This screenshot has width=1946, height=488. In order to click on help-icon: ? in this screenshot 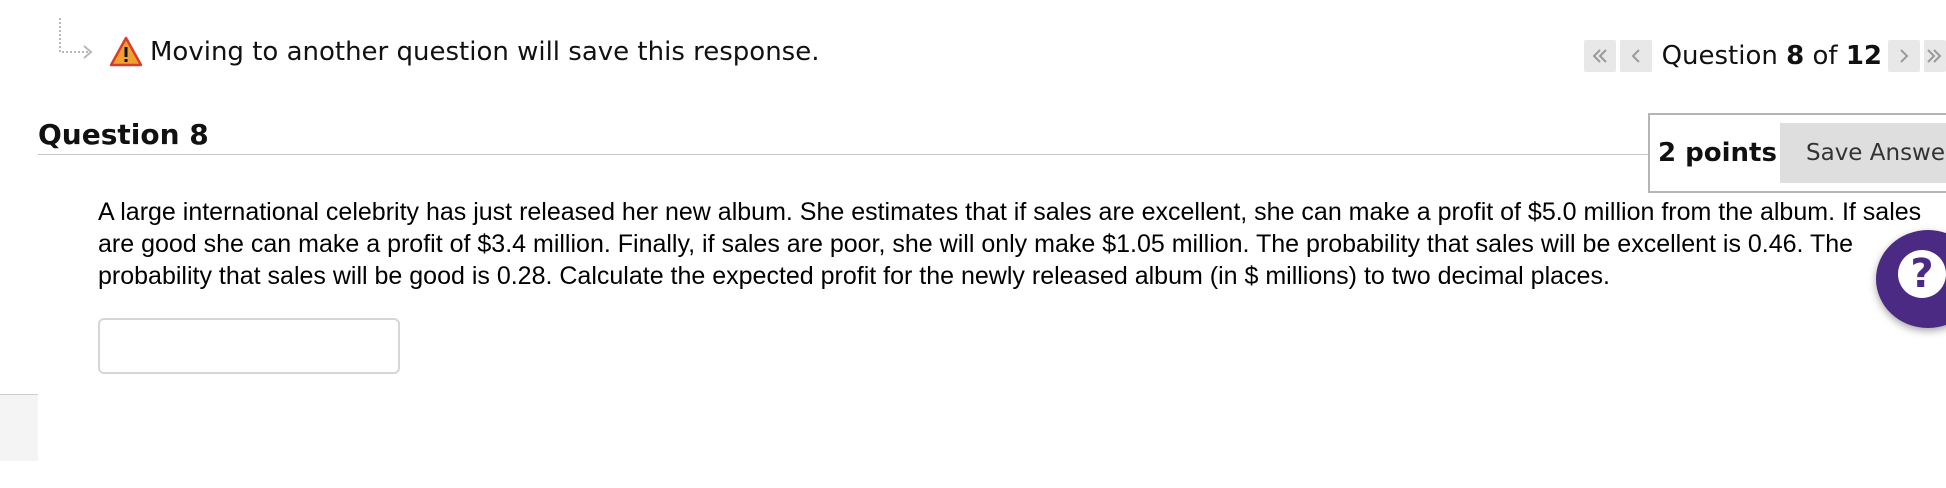, I will do `click(1922, 274)`.